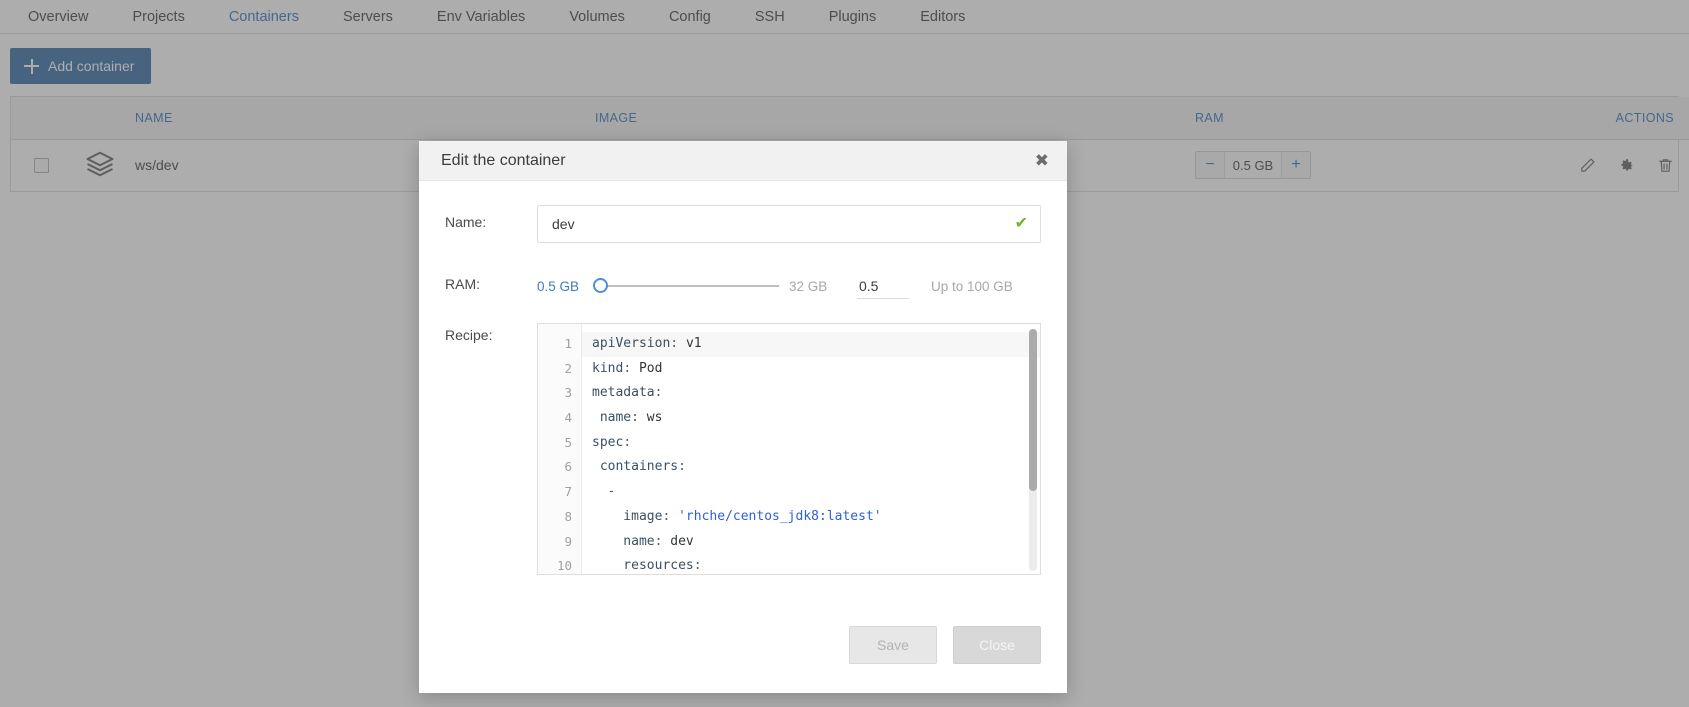 This screenshot has width=1689, height=707. What do you see at coordinates (560, 449) in the screenshot?
I see `line-number-gutter: 1 2 3 4 5 6 7 8 9 10` at bounding box center [560, 449].